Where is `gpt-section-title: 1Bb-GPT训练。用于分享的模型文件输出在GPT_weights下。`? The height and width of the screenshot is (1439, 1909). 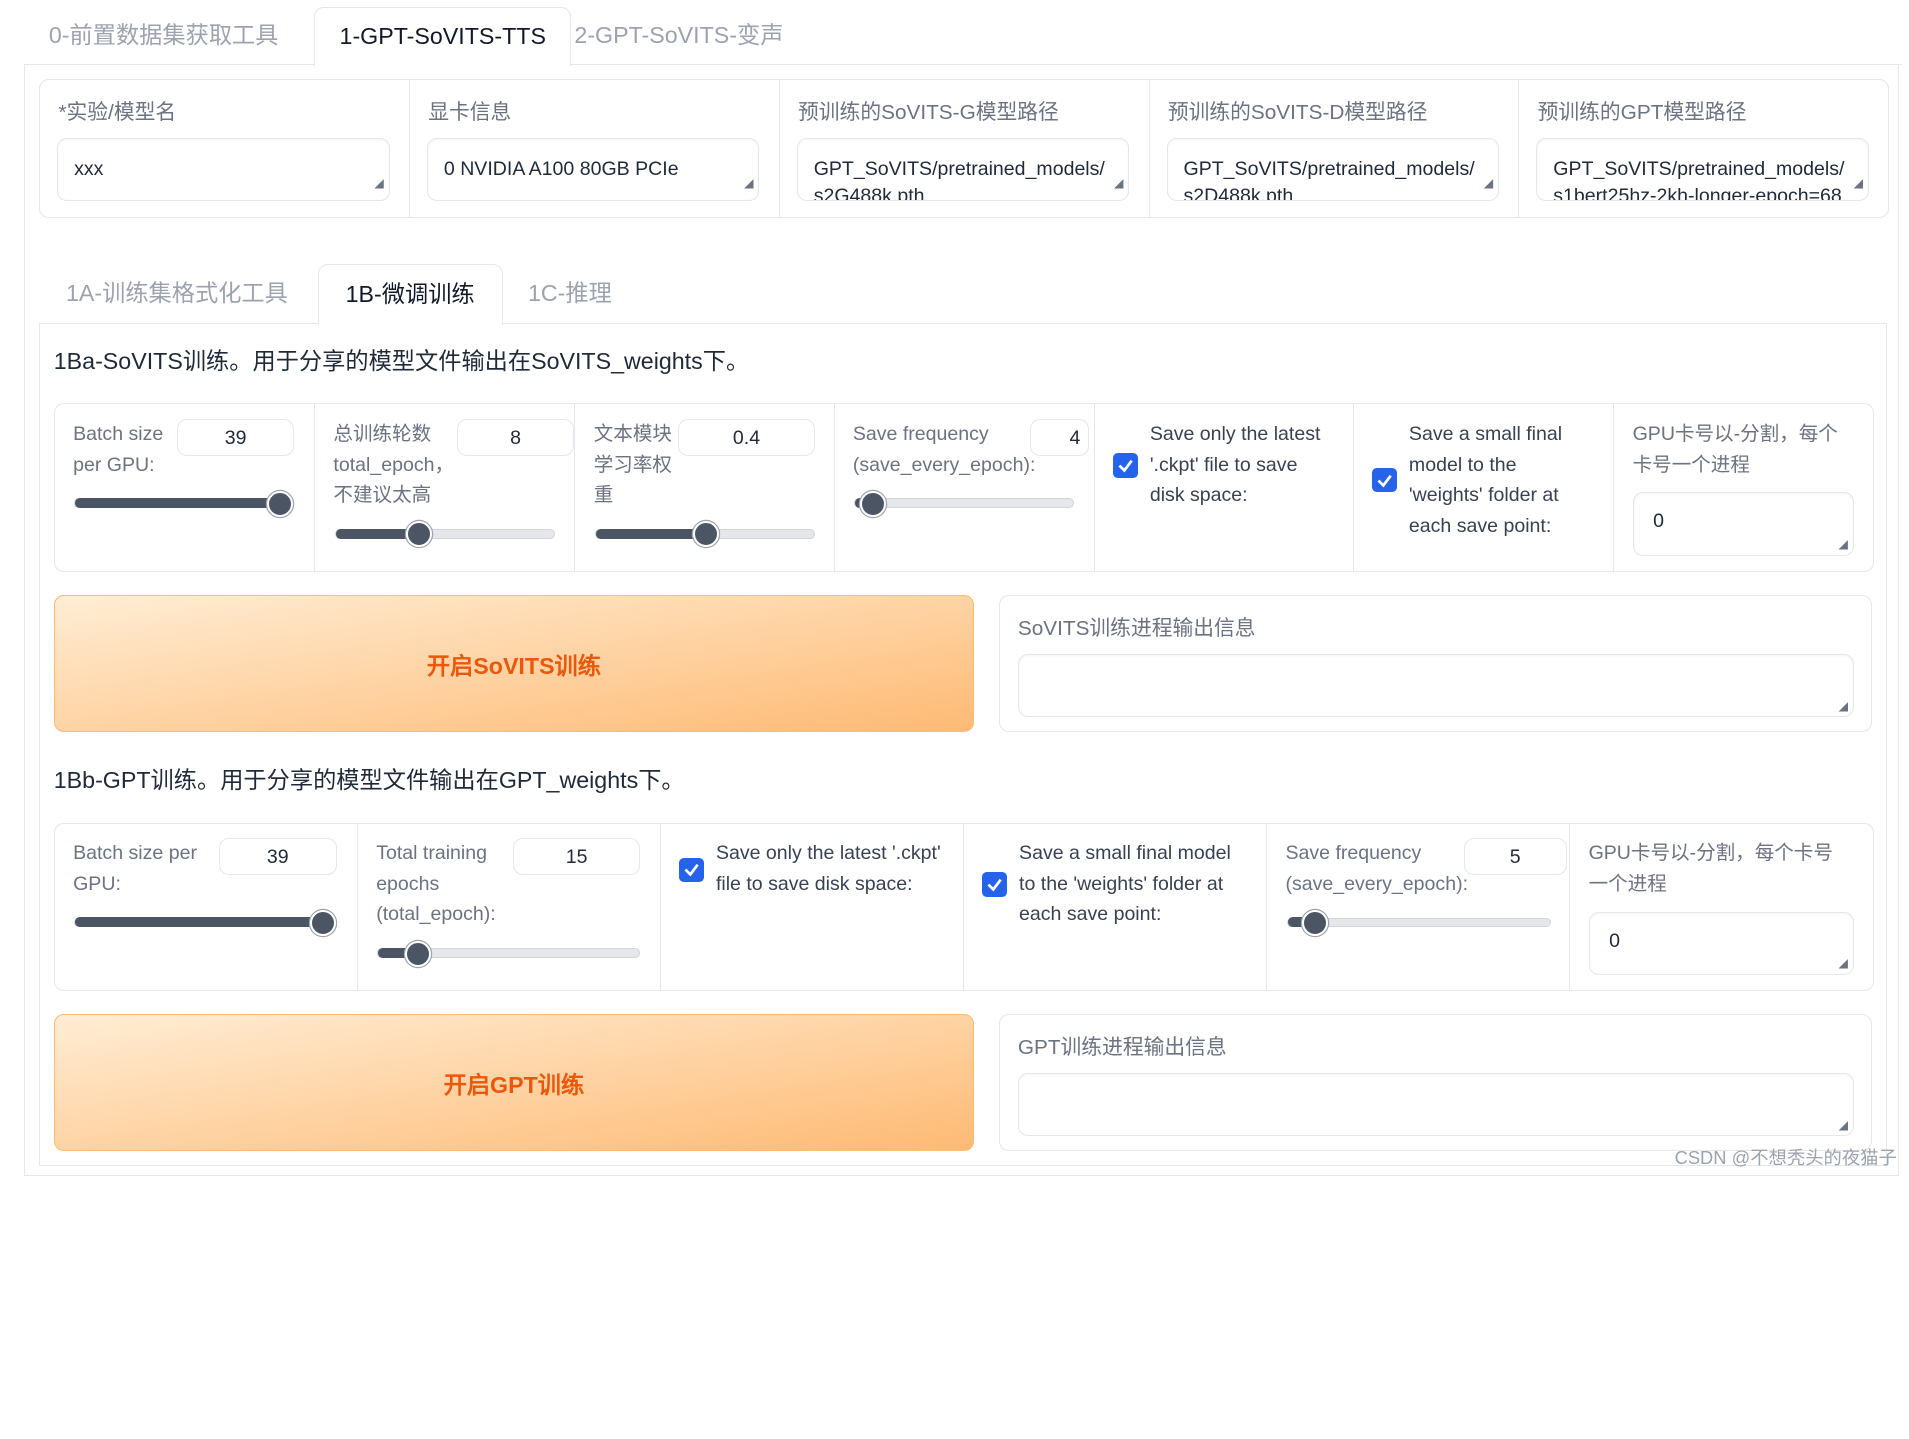
gpt-section-title: 1Bb-GPT训练。用于分享的模型文件输出在GPT_weights下。 is located at coordinates (369, 780).